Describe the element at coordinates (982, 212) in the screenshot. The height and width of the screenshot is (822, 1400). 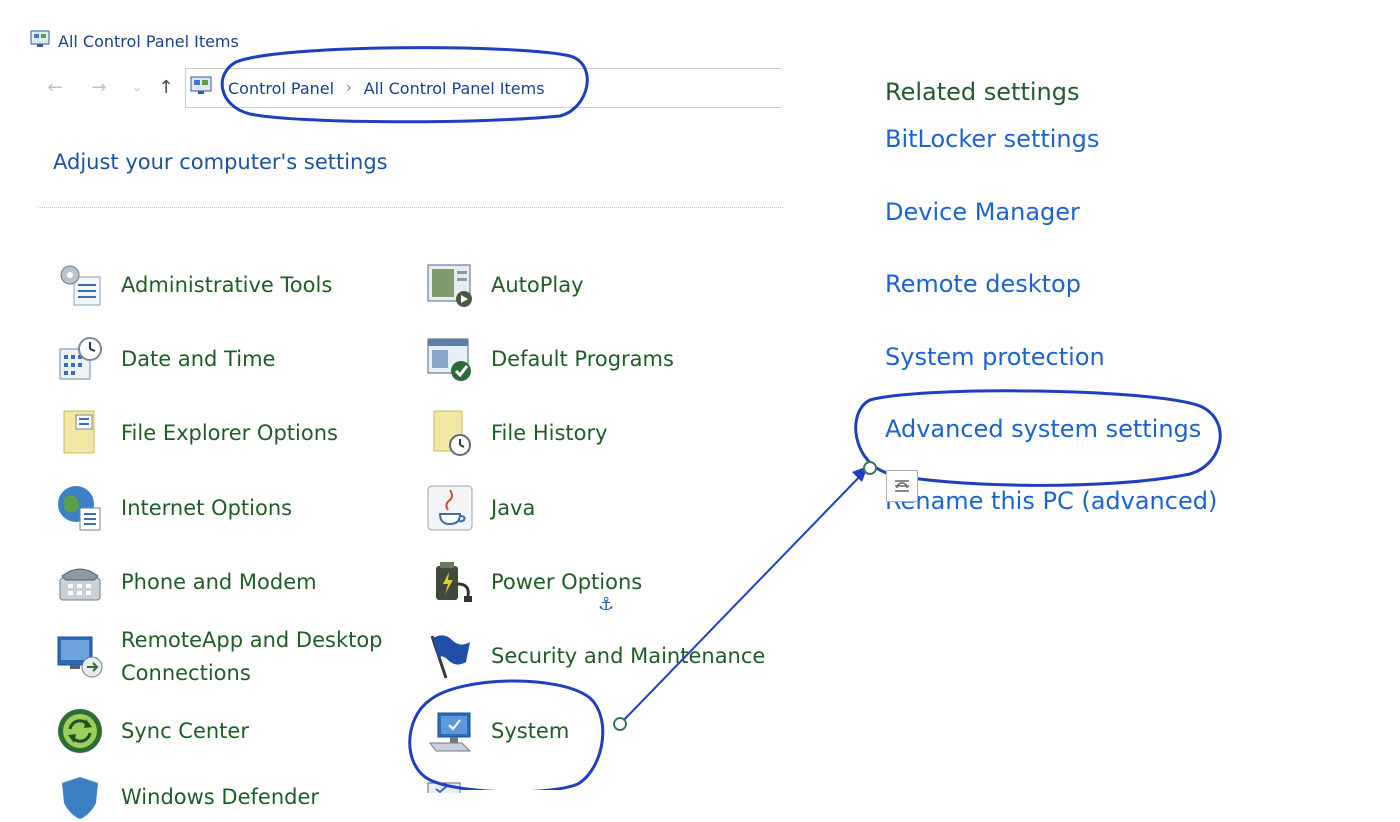
I see `link-device-manager: Device Manager` at that location.